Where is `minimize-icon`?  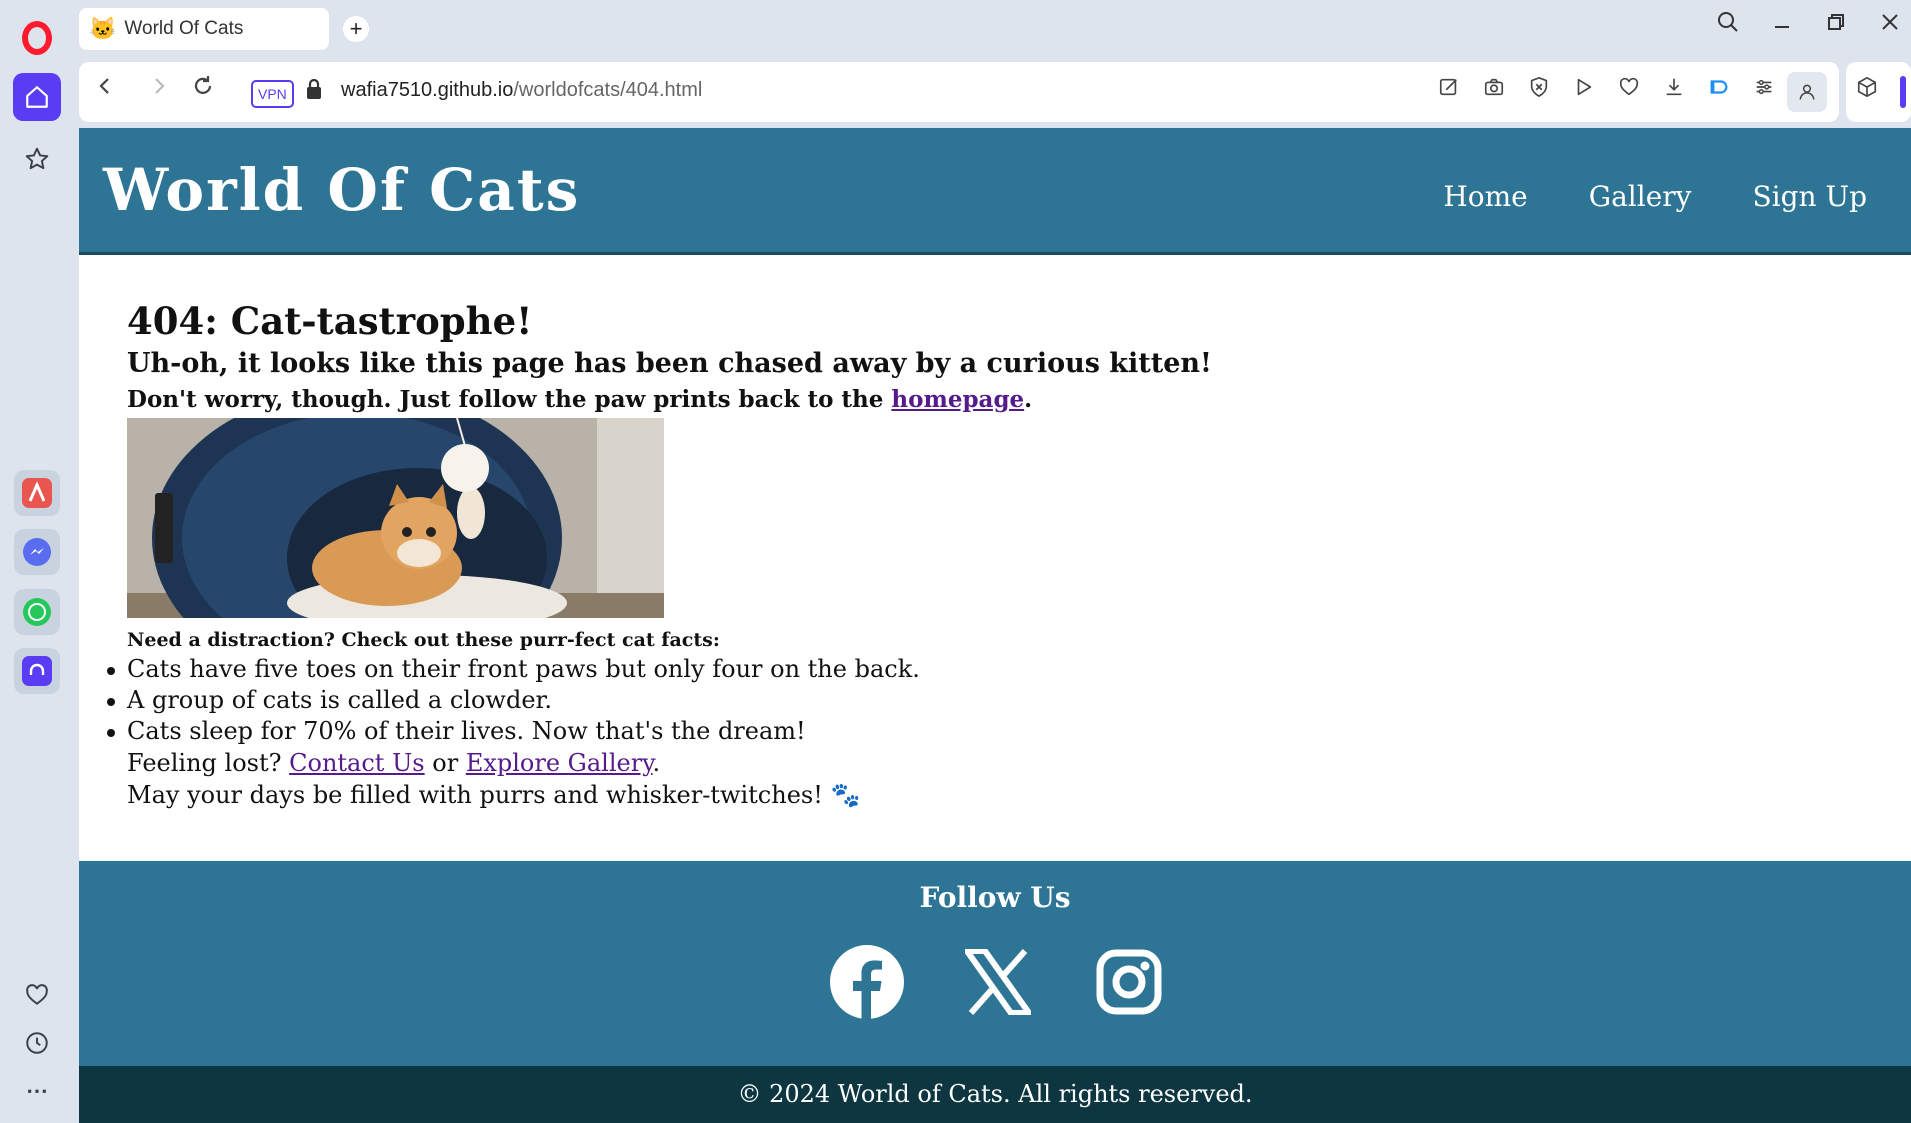 minimize-icon is located at coordinates (1782, 25).